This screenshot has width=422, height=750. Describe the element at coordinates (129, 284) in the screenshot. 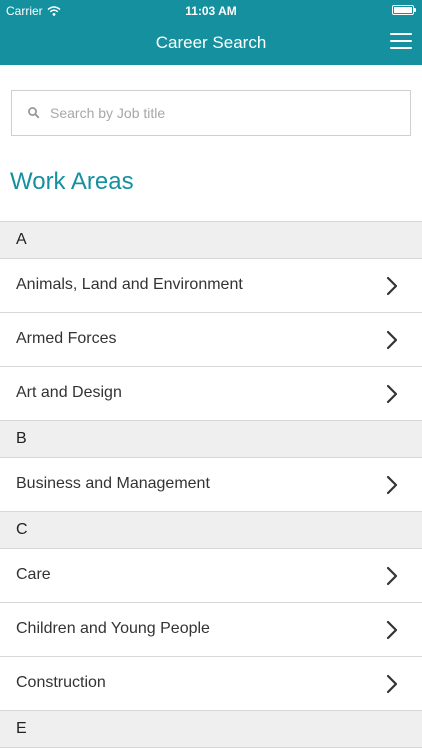

I see `list-item-label: Animals, Land and Environment` at that location.